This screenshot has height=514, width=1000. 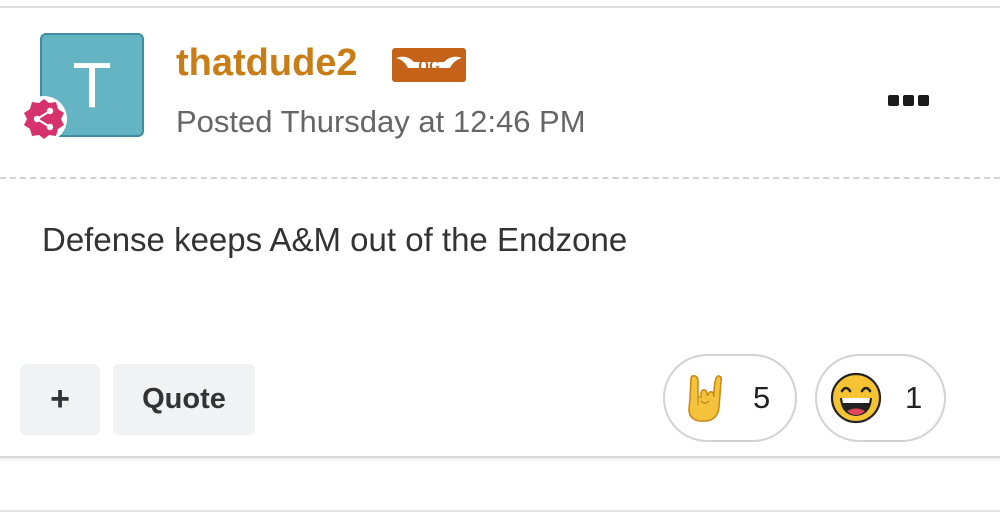 I want to click on quote-button: Quote, so click(x=184, y=399).